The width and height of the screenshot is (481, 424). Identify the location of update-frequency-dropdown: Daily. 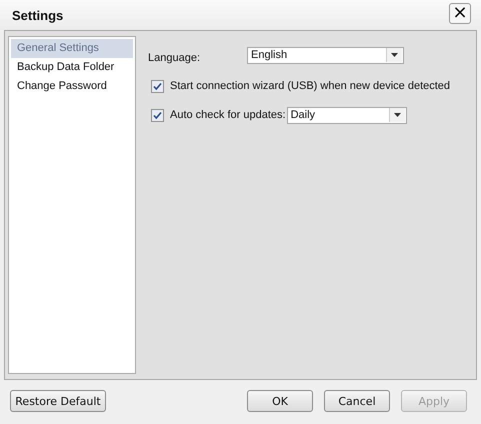
(346, 115).